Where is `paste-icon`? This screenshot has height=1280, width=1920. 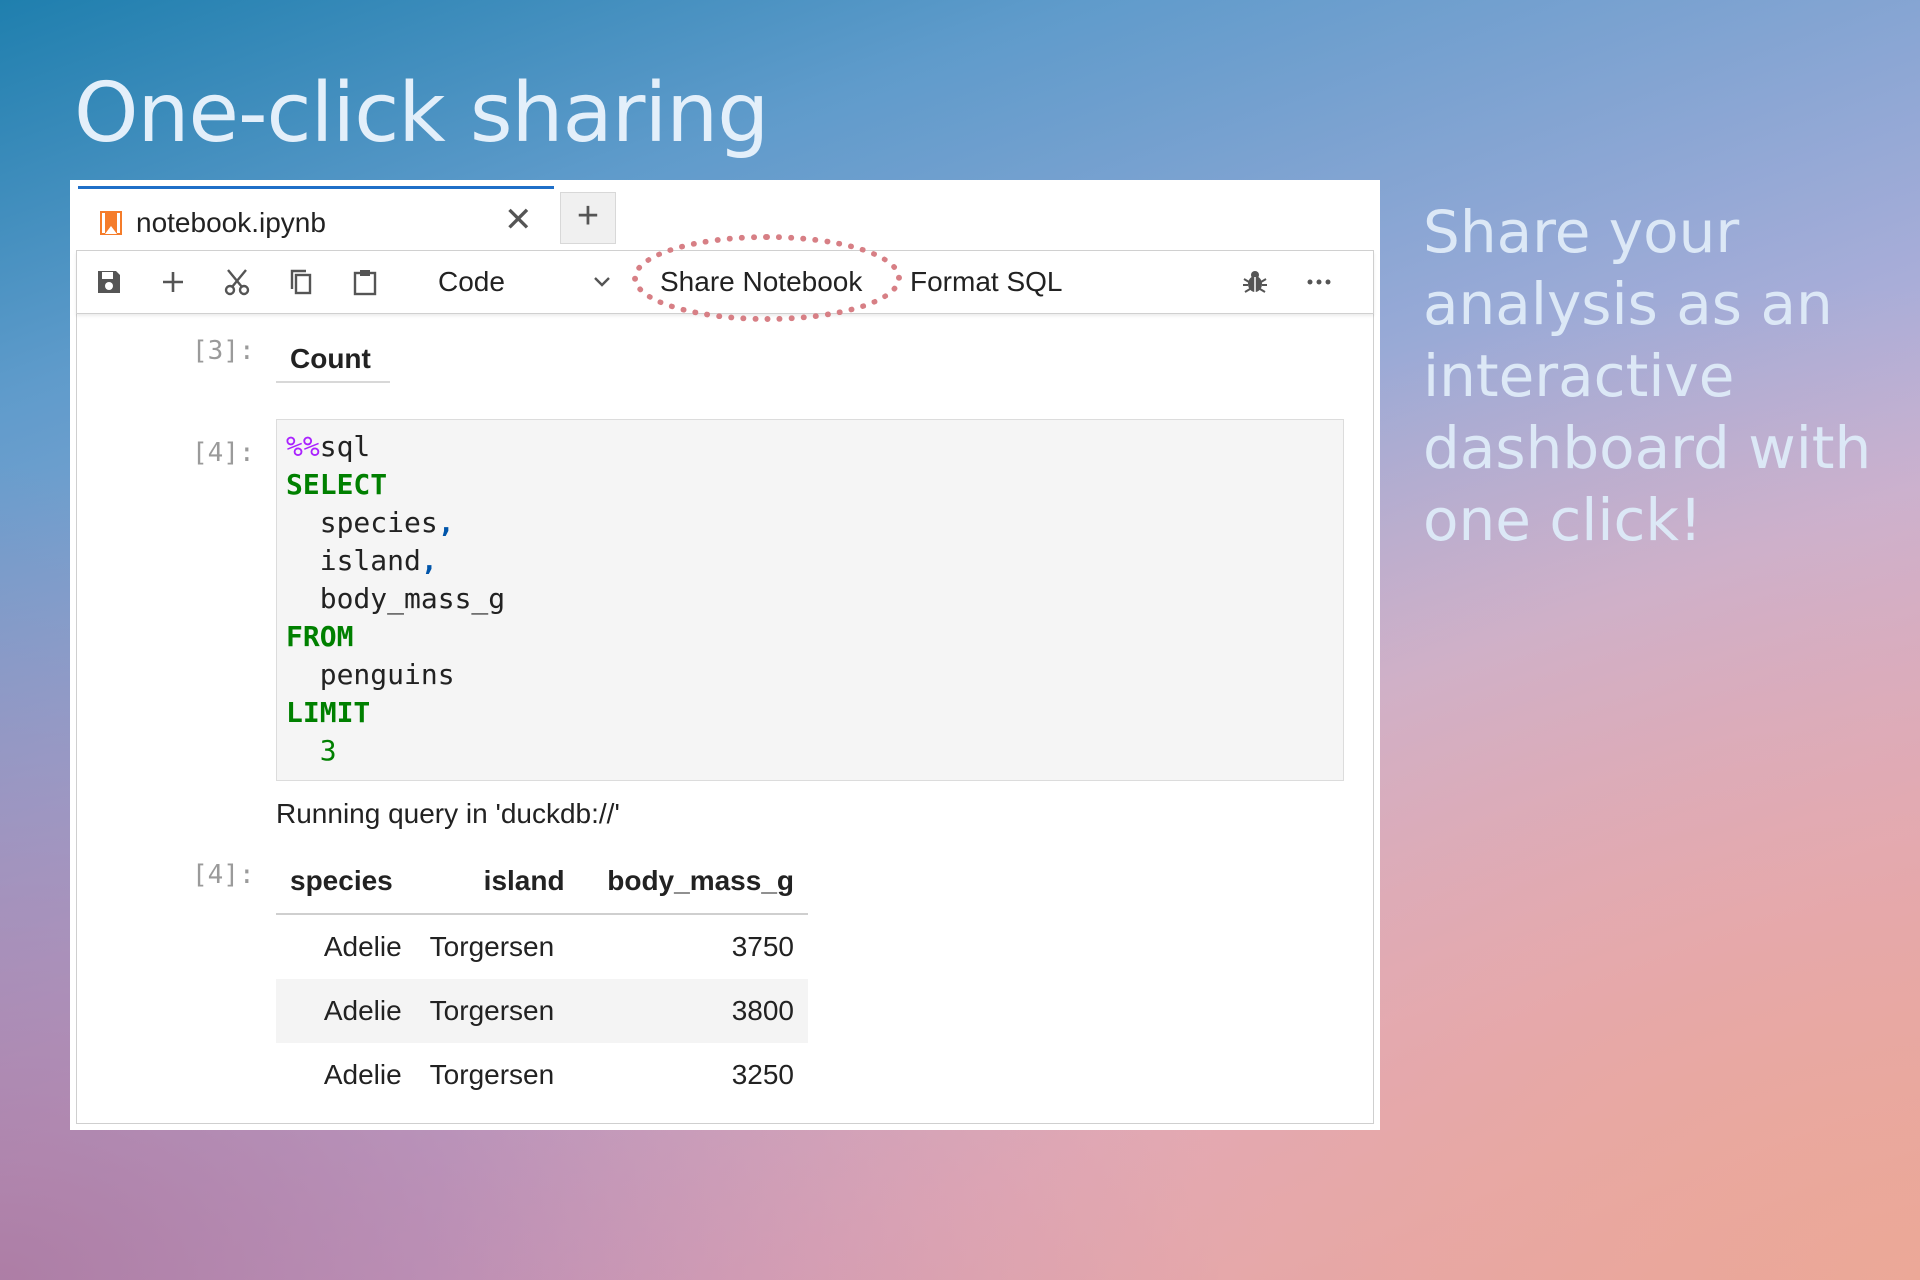 paste-icon is located at coordinates (365, 282).